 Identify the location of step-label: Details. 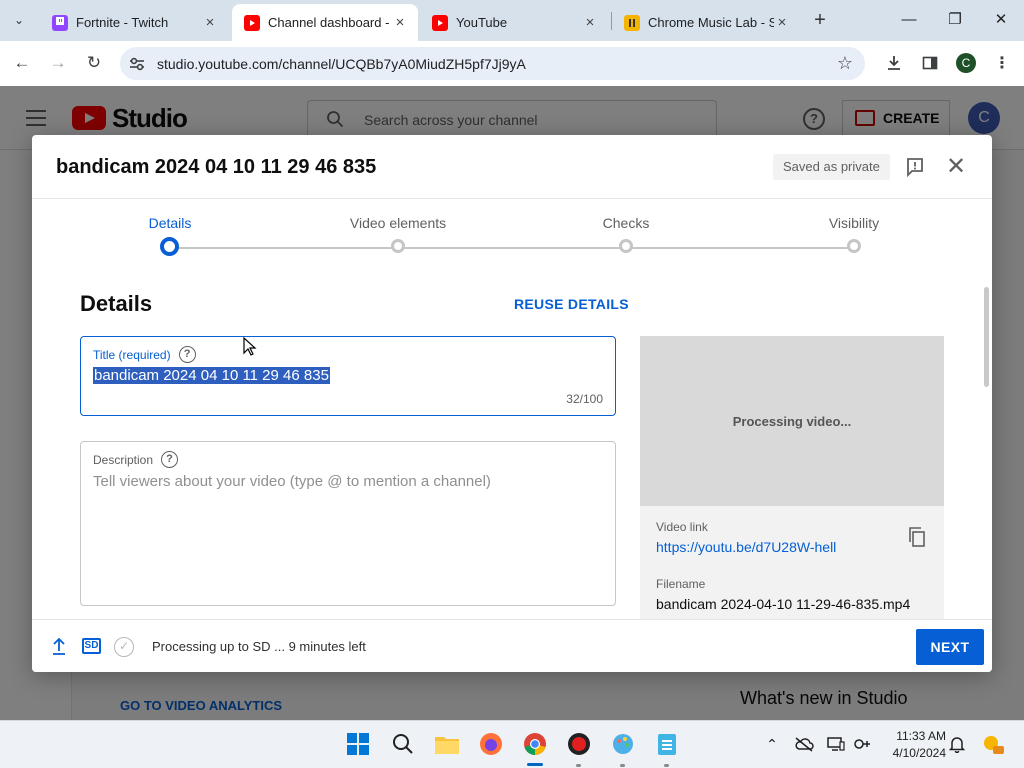
(170, 223).